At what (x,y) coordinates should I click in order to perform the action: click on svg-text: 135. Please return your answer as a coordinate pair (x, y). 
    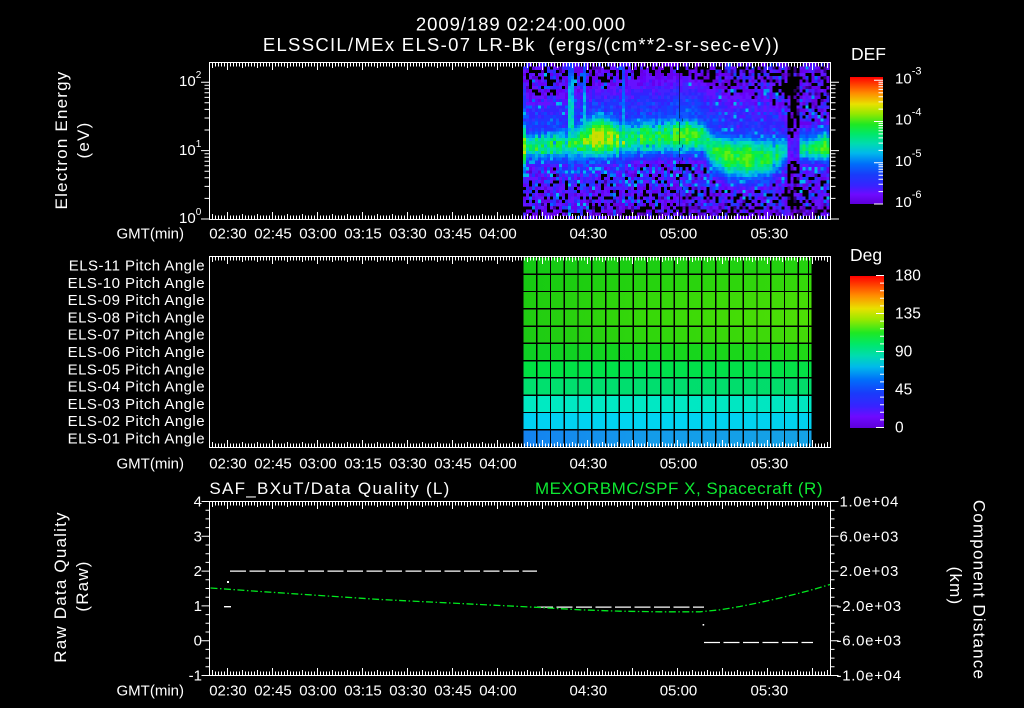
    Looking at the image, I should click on (908, 314).